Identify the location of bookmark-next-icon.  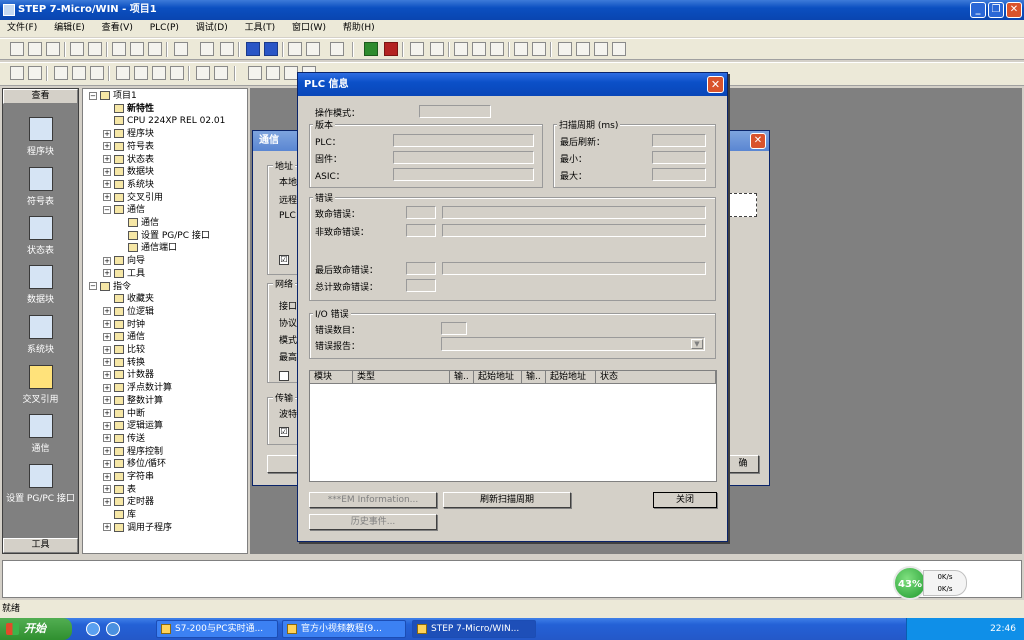
(141, 73).